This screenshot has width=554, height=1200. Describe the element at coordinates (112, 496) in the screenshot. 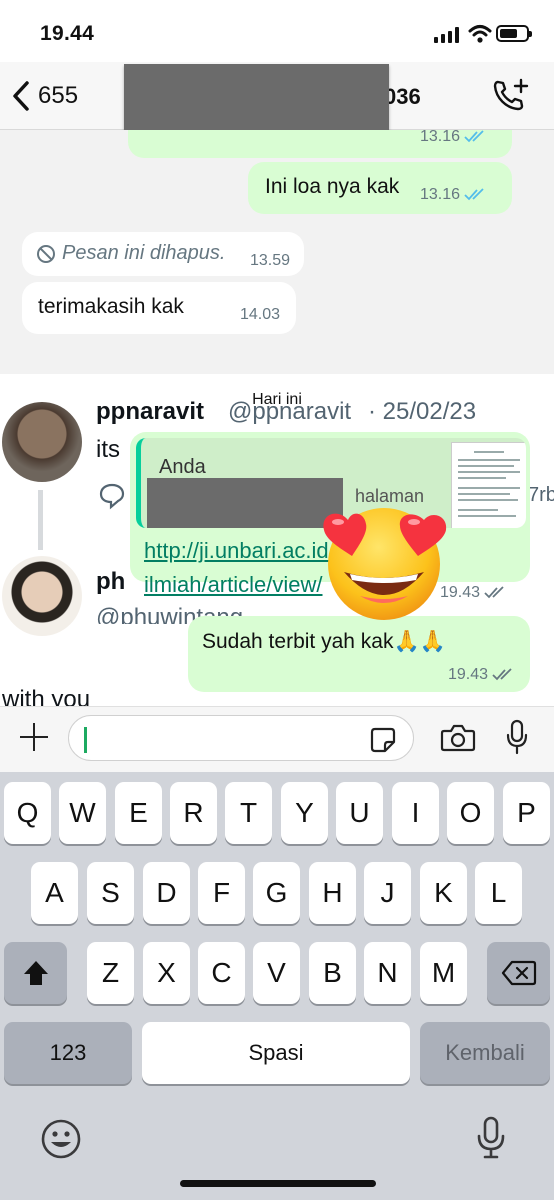

I see `reply-icon` at that location.